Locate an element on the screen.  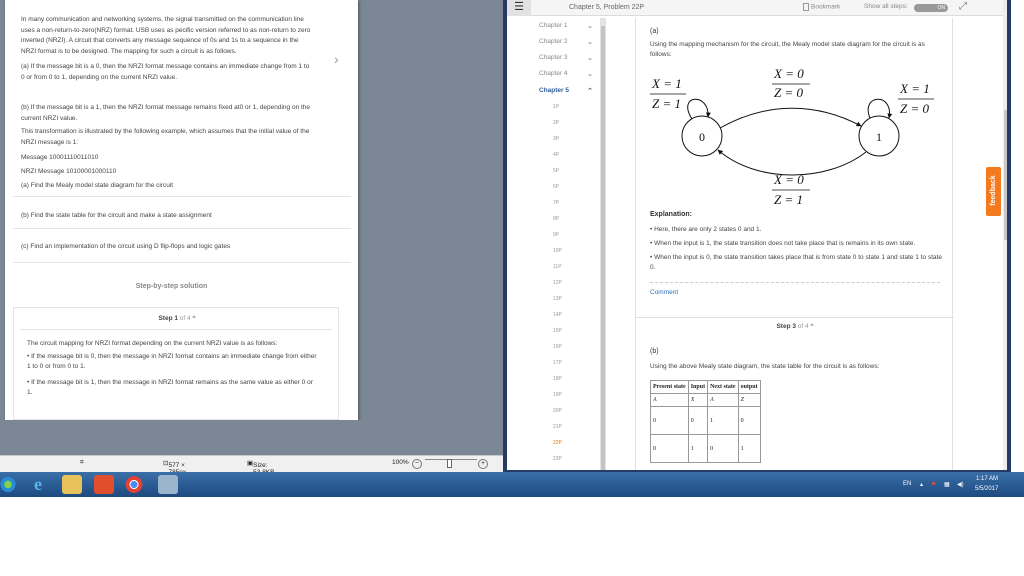
start-button-icon is located at coordinates (8, 484).